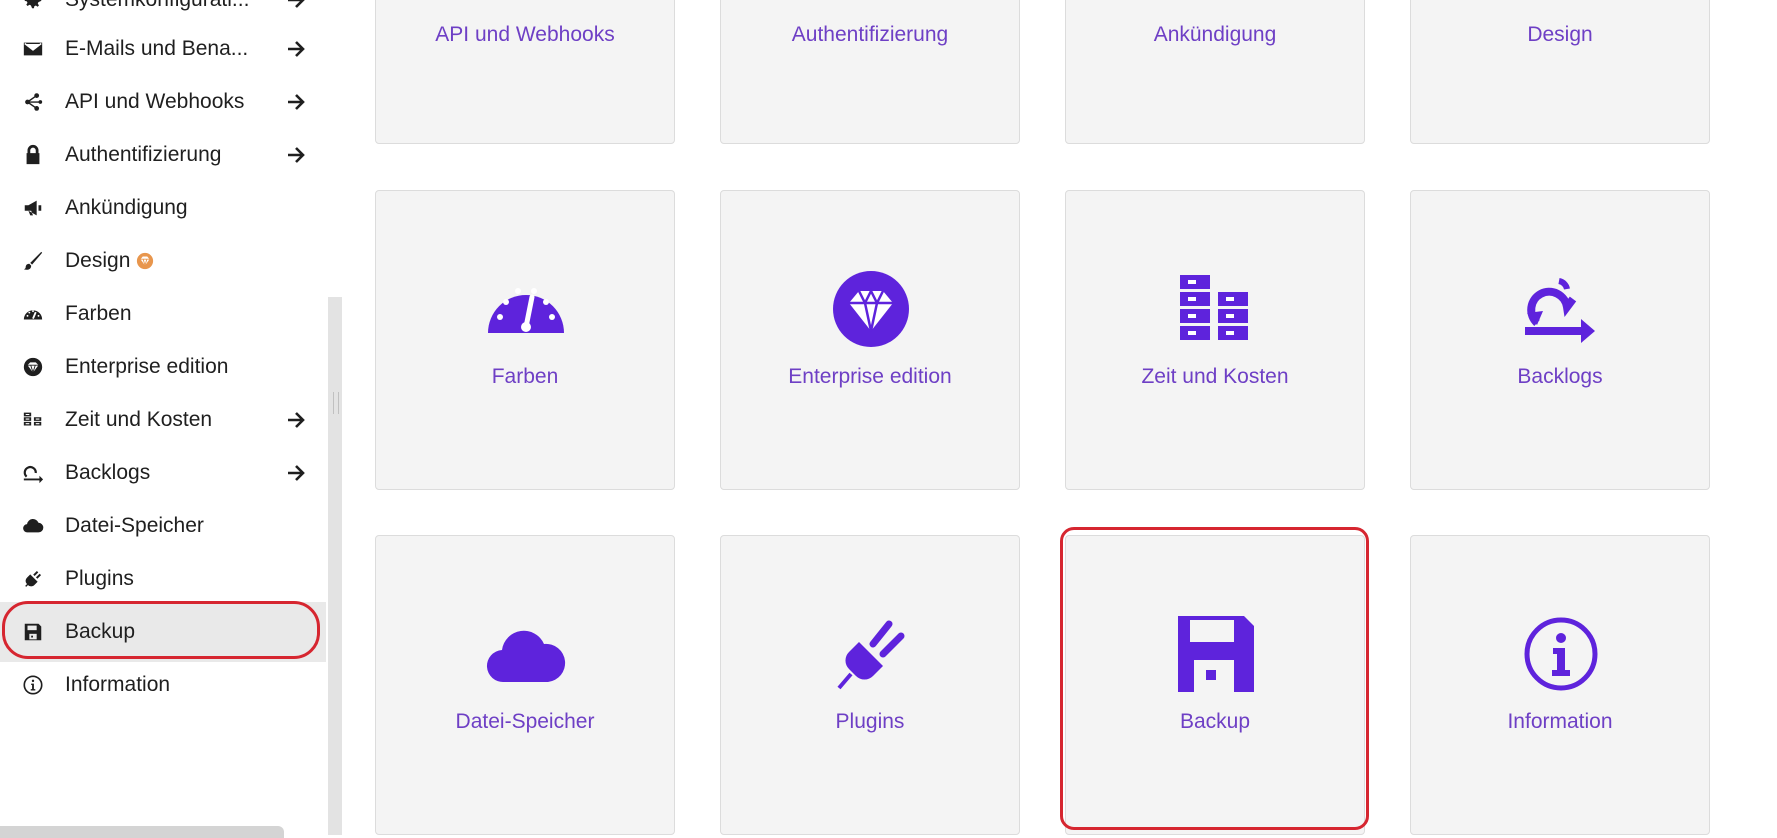 The image size is (1777, 838). I want to click on sidebar-item-authentifizierung: Authentifizierung, so click(163, 155).